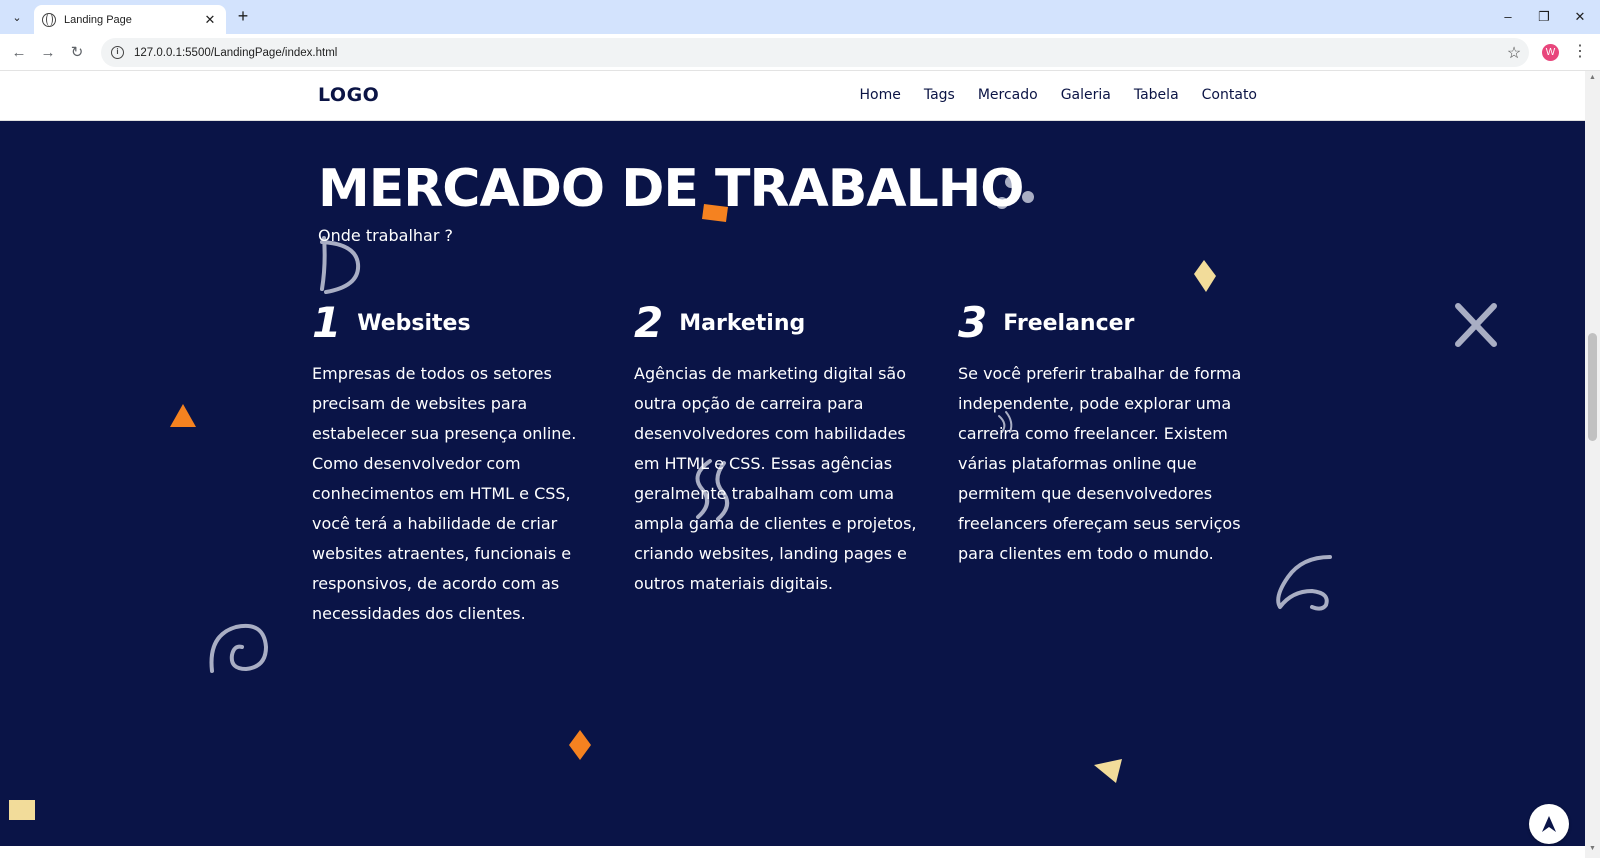 The width and height of the screenshot is (1600, 858). Describe the element at coordinates (1592, 848) in the screenshot. I see `scroll-down-arrow-icon: ▼` at that location.